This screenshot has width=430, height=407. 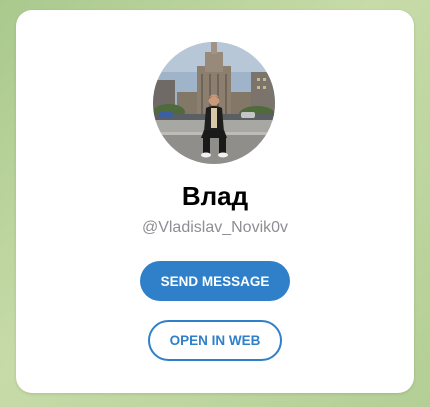 What do you see at coordinates (215, 196) in the screenshot?
I see `display-name: Влад` at bounding box center [215, 196].